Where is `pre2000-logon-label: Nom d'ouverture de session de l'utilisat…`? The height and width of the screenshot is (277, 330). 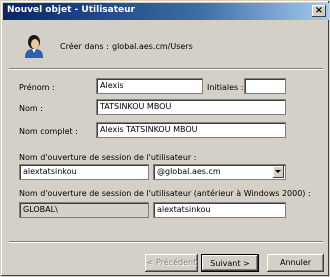 pre2000-logon-label: Nom d'ouverture de session de l'utilisat… is located at coordinates (165, 193).